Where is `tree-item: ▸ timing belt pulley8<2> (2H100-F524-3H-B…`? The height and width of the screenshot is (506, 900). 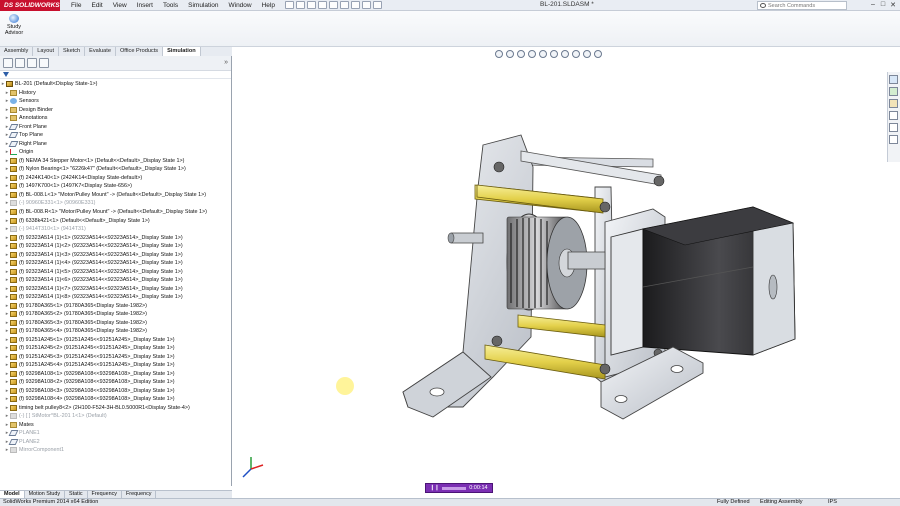 tree-item: ▸ timing belt pulley8<2> (2H100-F524-3H-B… is located at coordinates (115, 408).